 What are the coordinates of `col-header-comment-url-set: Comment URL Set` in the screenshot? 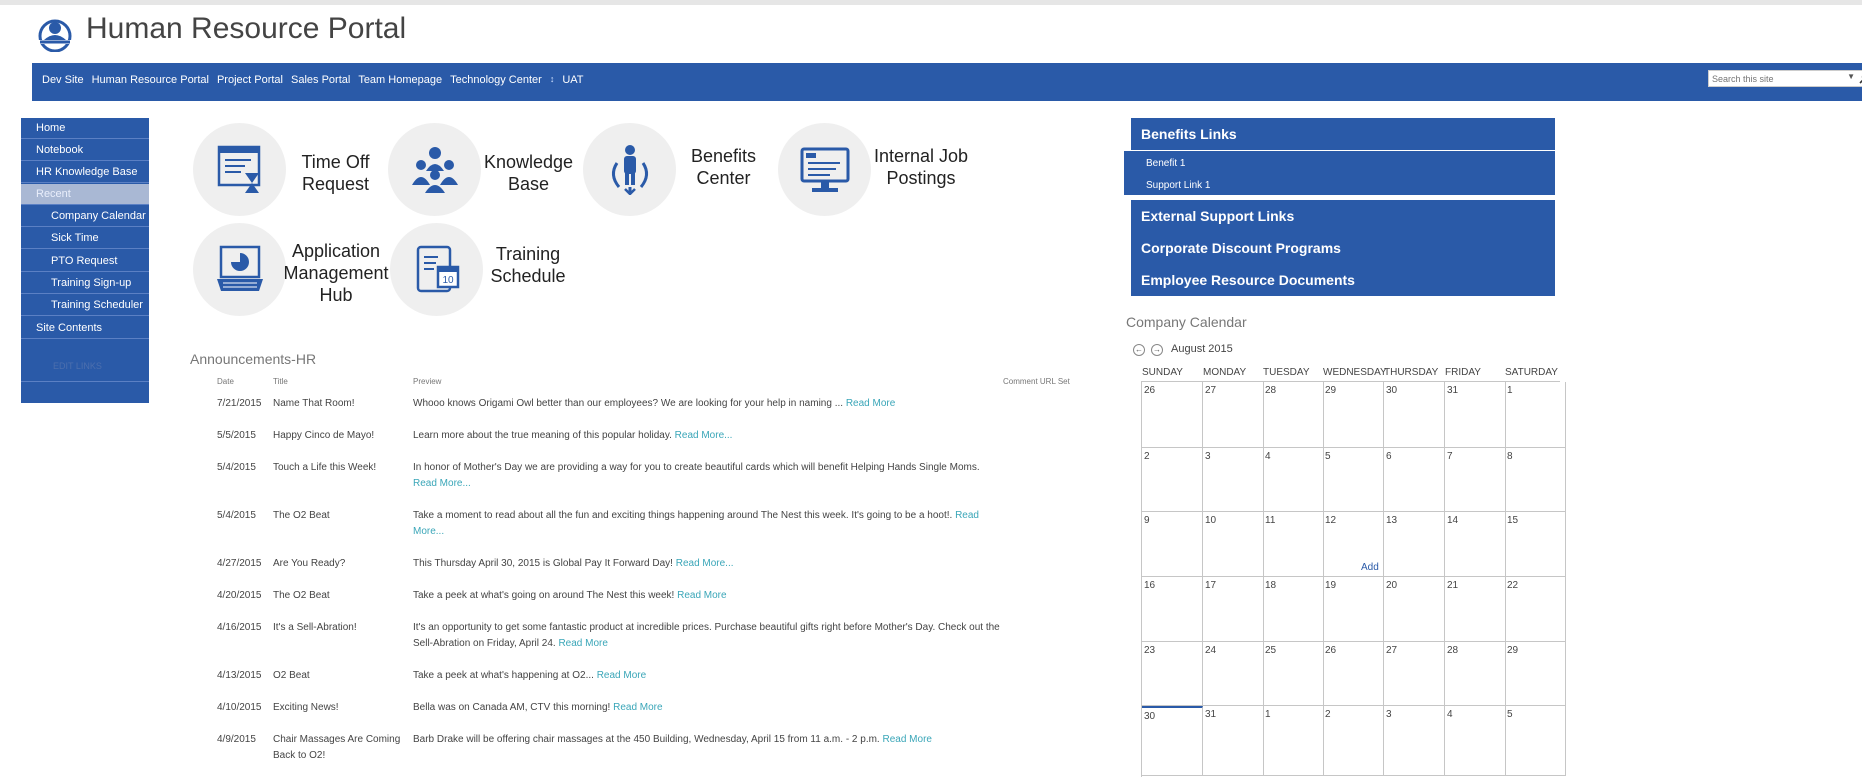 It's located at (1036, 381).